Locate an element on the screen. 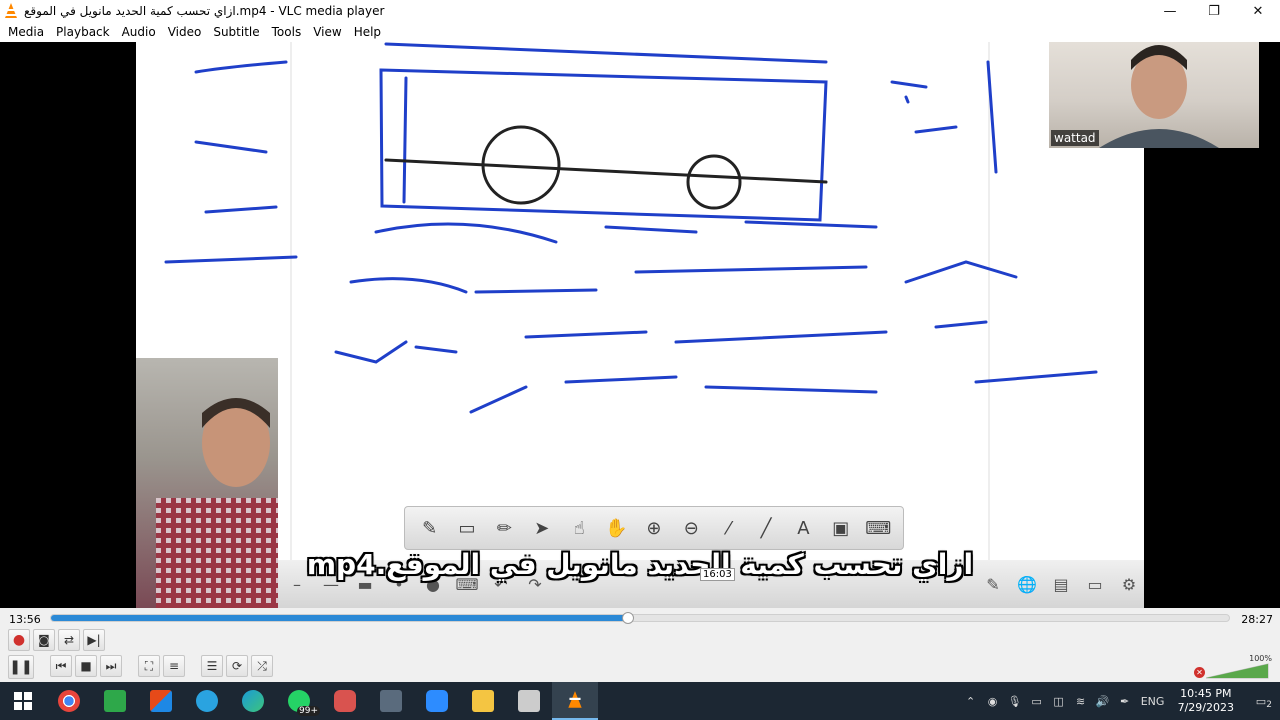 The height and width of the screenshot is (720, 1280). whiteboard-app-icon is located at coordinates (529, 701).